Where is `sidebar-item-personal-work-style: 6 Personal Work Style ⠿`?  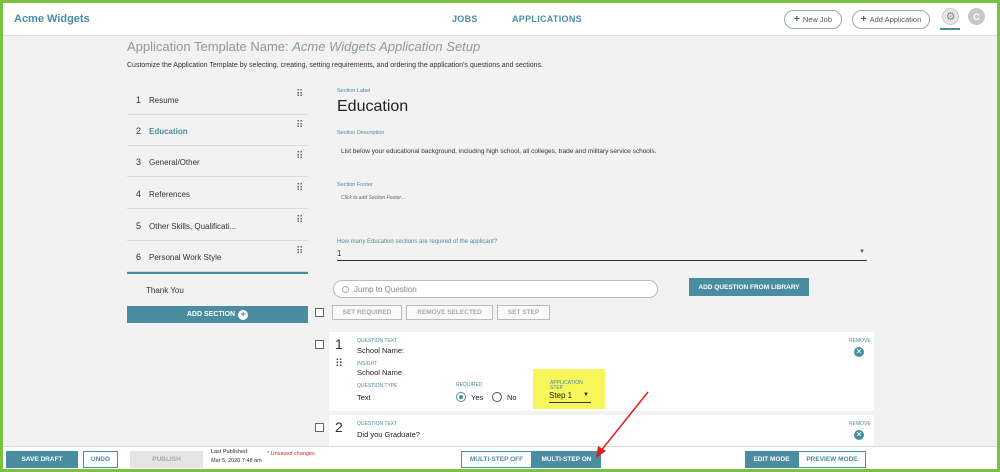
sidebar-item-personal-work-style: 6 Personal Work Style ⠿ is located at coordinates (217, 256).